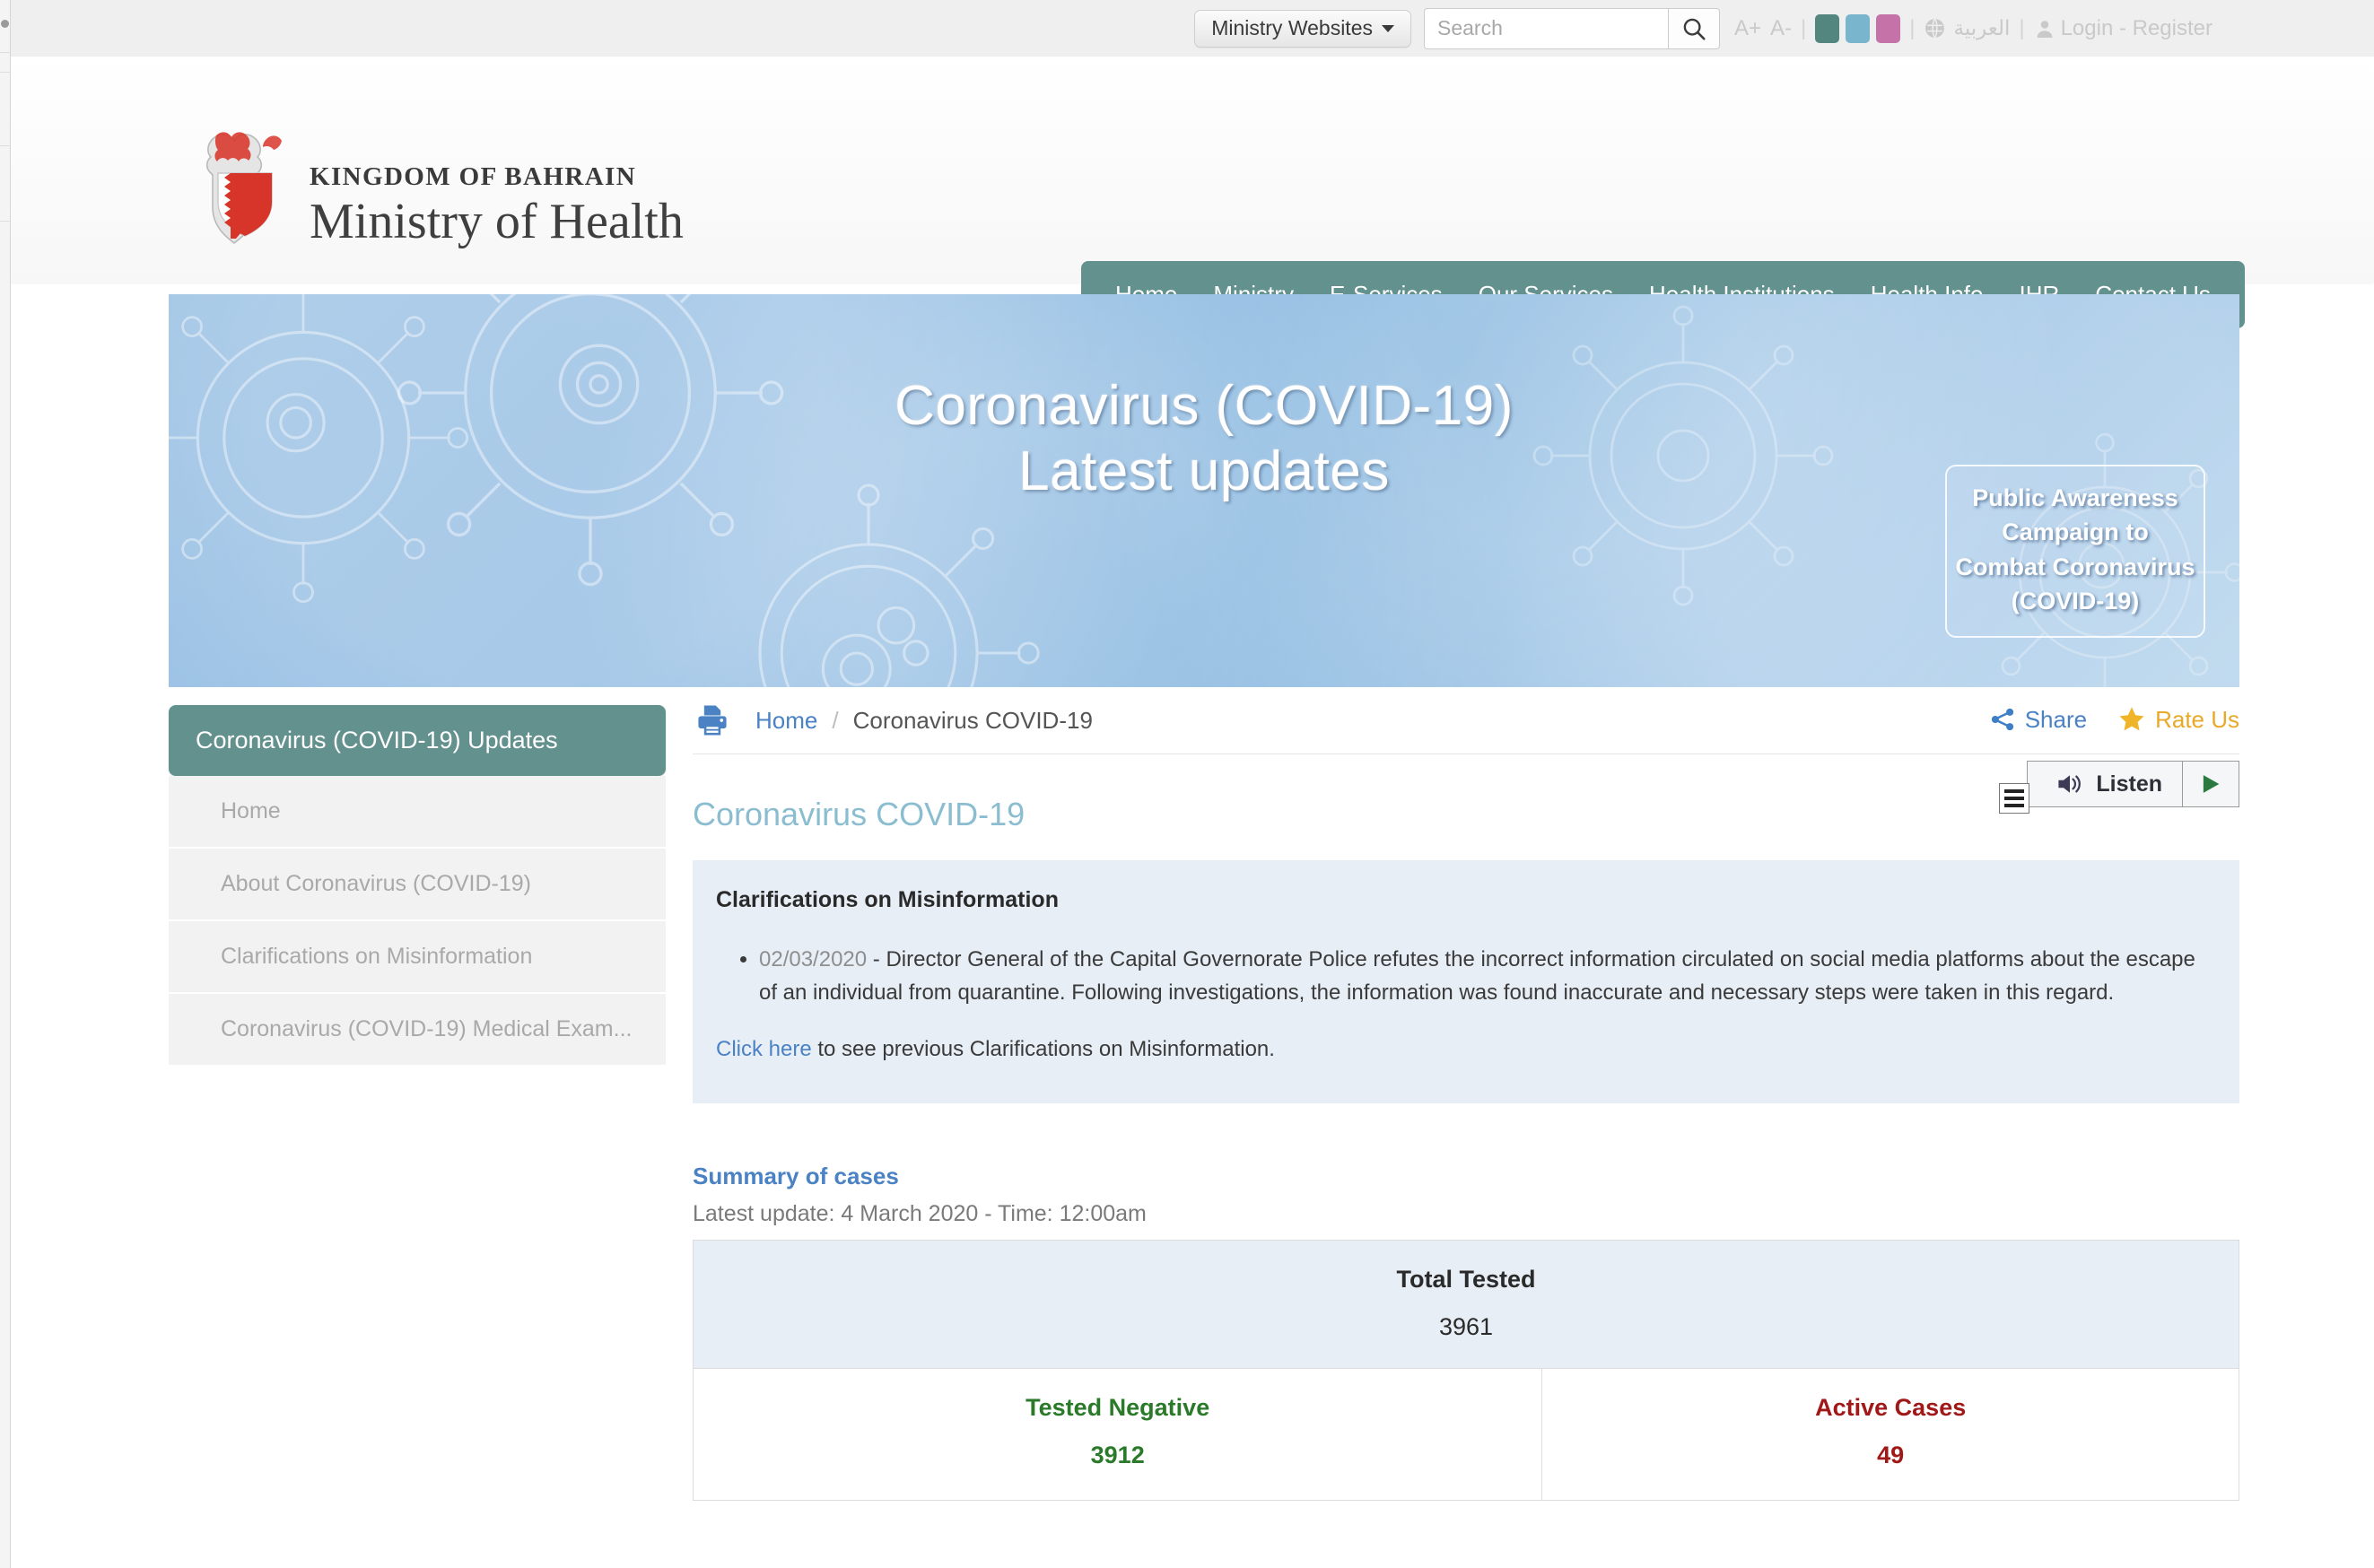 The height and width of the screenshot is (1568, 2374). I want to click on search-group, so click(1571, 28).